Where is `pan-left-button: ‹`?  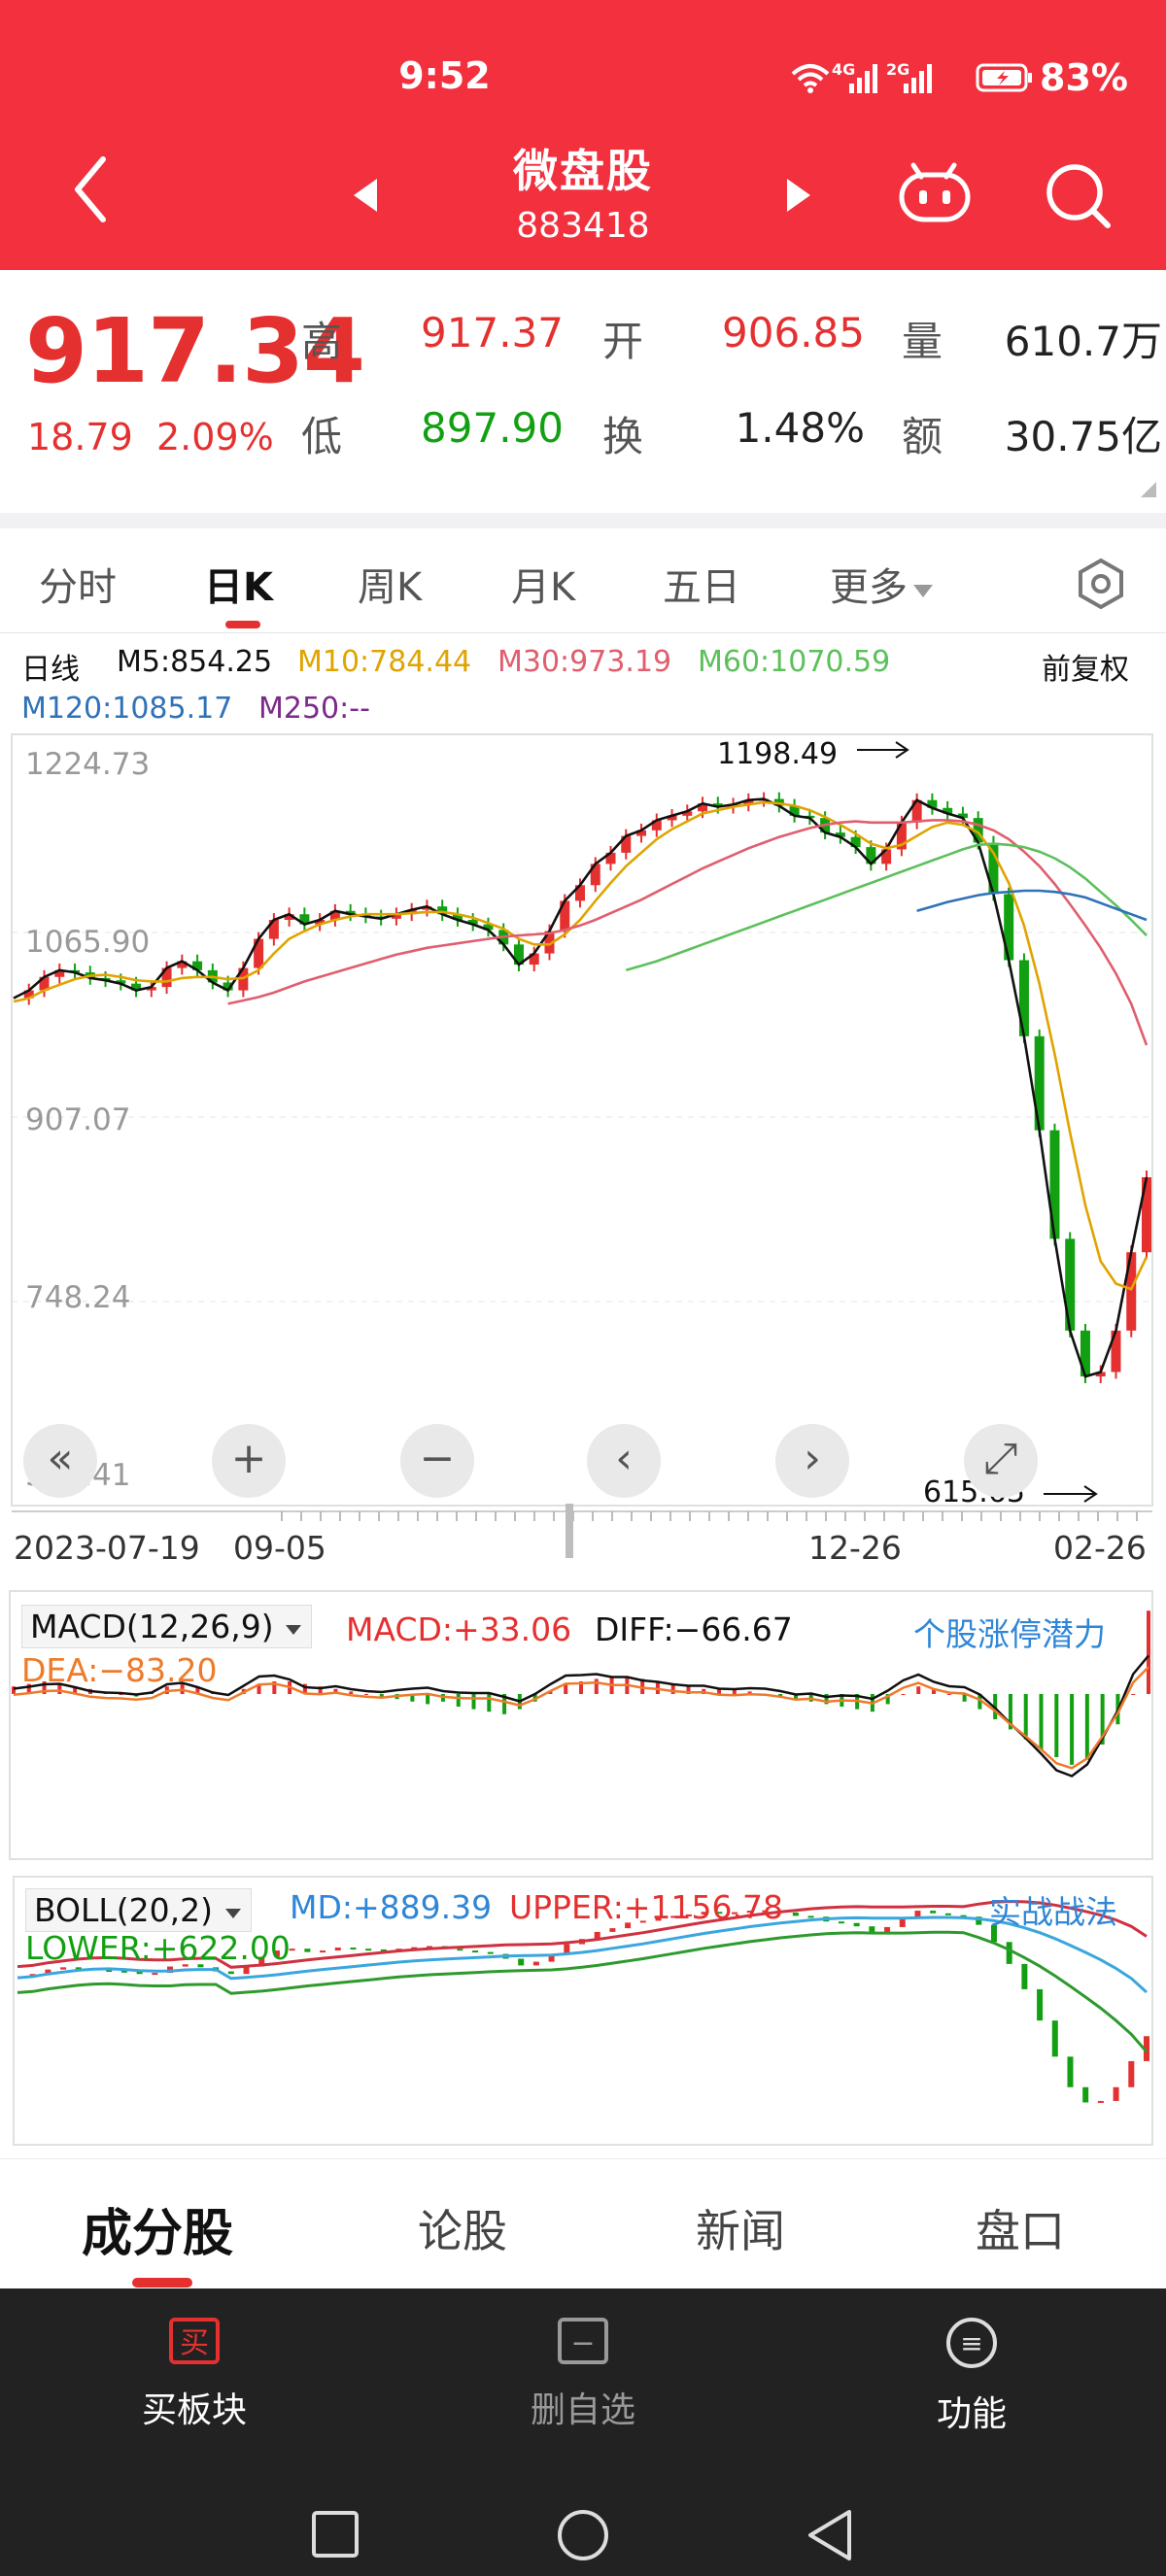
pan-left-button: ‹ is located at coordinates (624, 1461).